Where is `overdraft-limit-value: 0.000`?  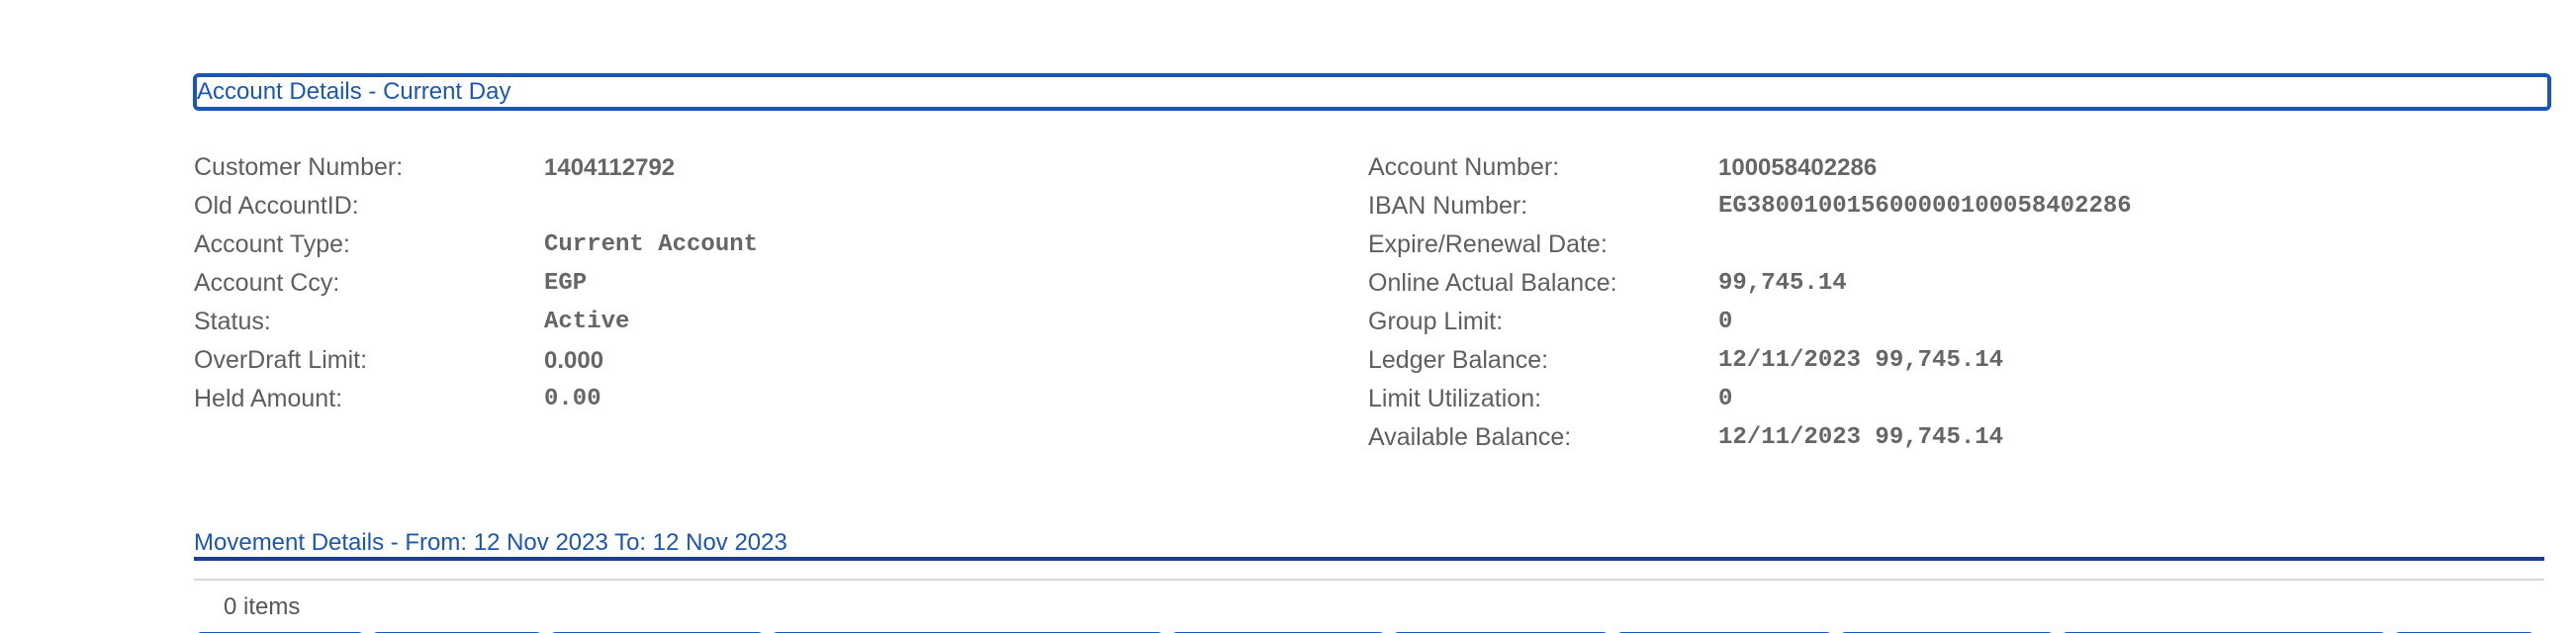 overdraft-limit-value: 0.000 is located at coordinates (574, 360).